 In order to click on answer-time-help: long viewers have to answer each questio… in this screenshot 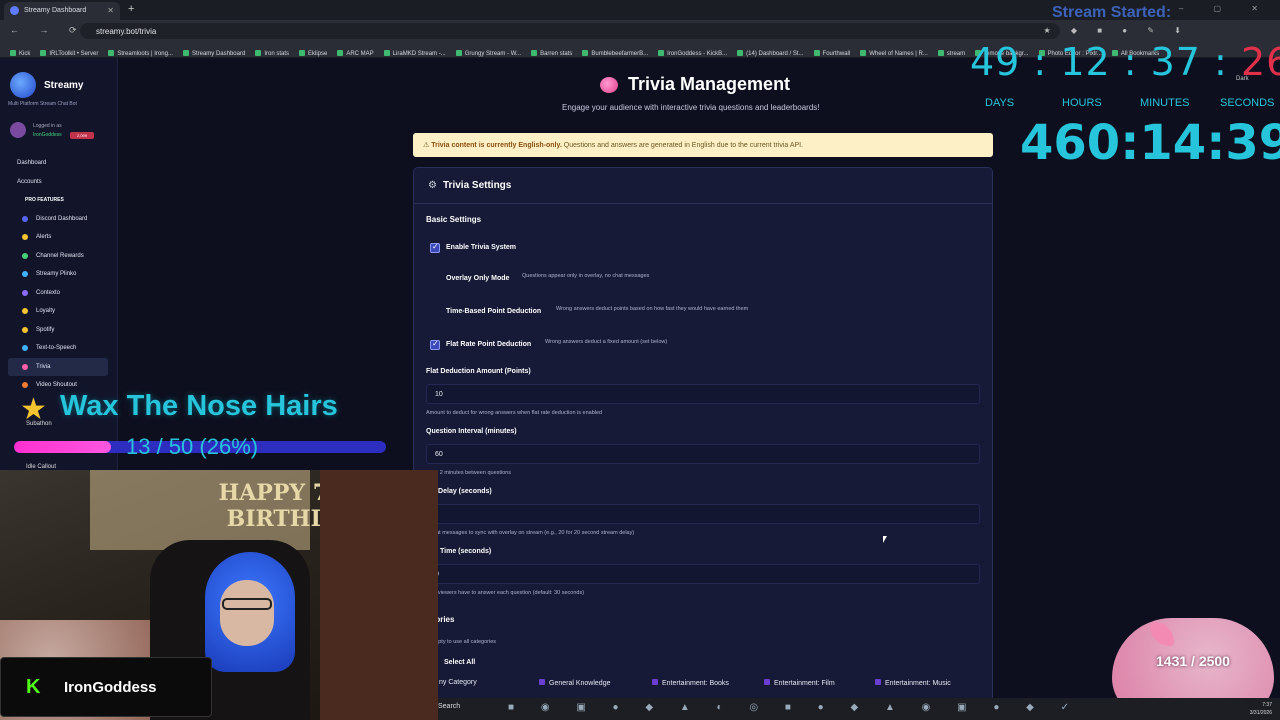, I will do `click(505, 593)`.